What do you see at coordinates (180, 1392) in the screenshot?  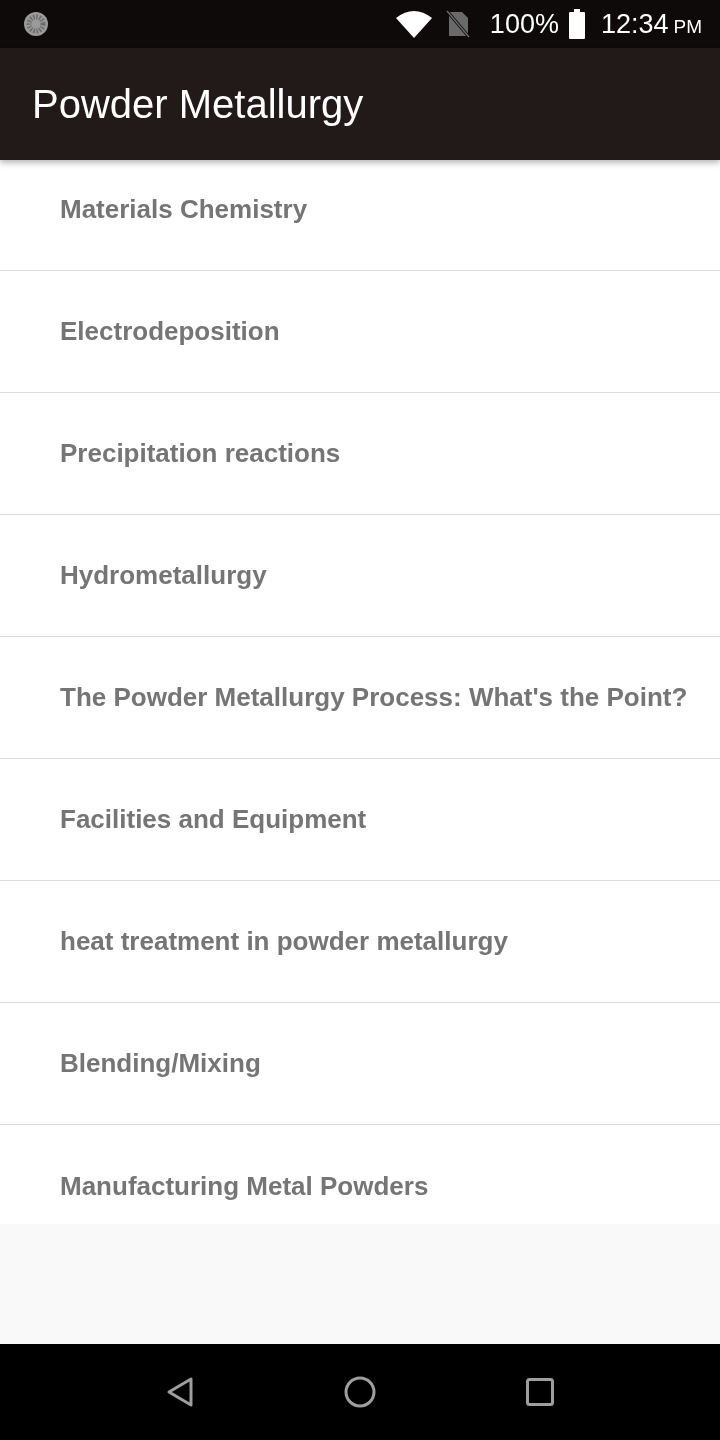 I see `back-icon` at bounding box center [180, 1392].